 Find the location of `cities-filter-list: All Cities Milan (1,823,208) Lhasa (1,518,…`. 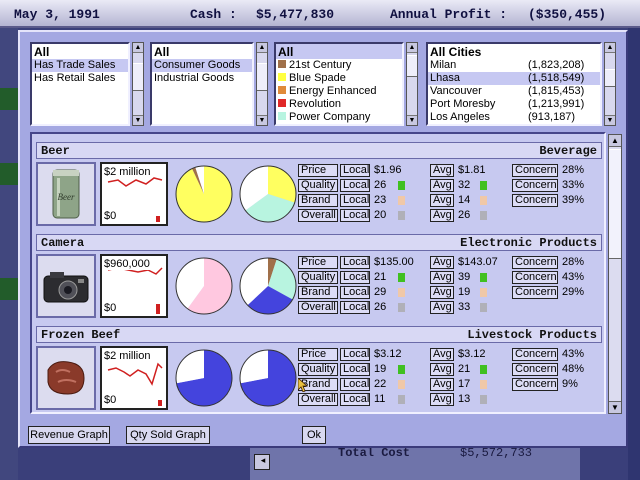

cities-filter-list: All Cities Milan (1,823,208) Lhasa (1,518,… is located at coordinates (514, 84).